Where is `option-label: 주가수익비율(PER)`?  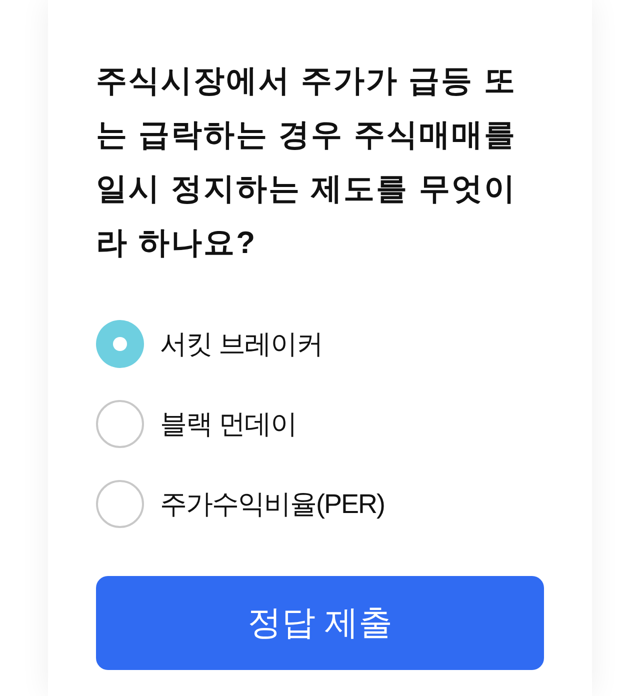 option-label: 주가수익비율(PER) is located at coordinates (272, 504).